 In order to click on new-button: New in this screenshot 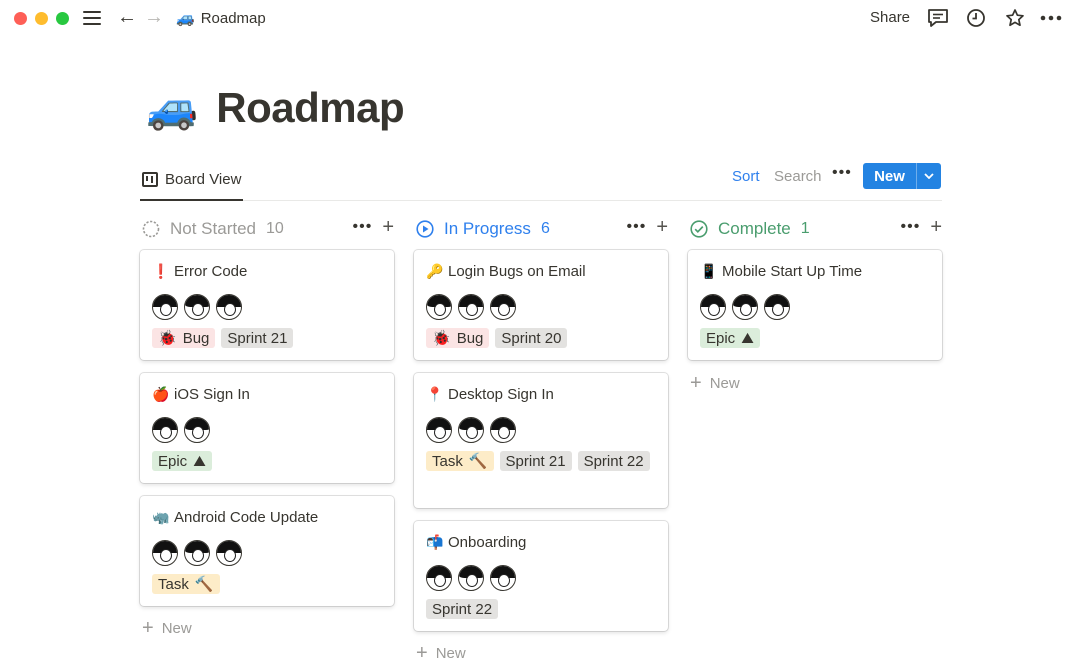, I will do `click(902, 176)`.